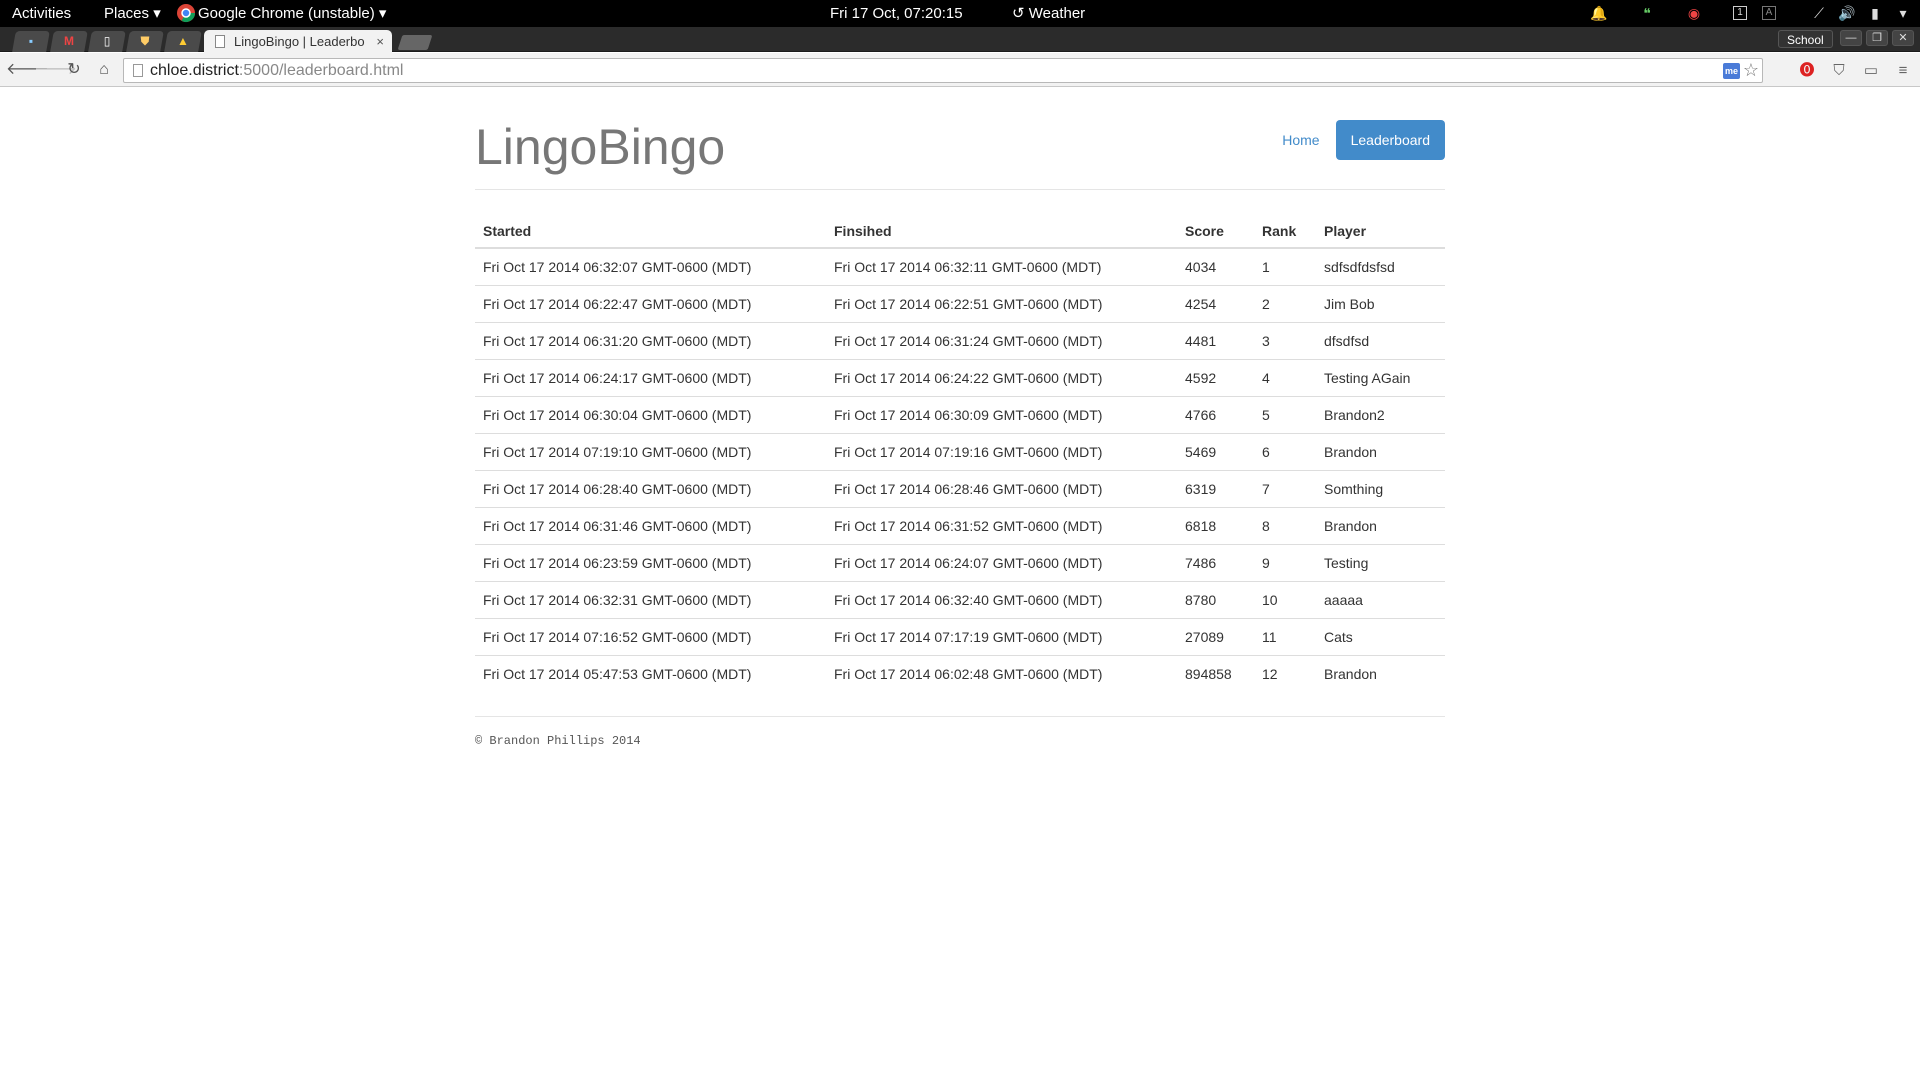 This screenshot has height=1080, width=1920. I want to click on cell-score: 4254, so click(1215, 304).